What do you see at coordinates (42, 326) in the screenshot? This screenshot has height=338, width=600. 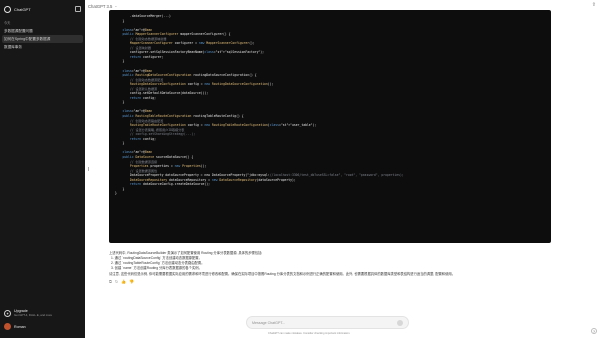 I see `user-menu-button: Roman` at bounding box center [42, 326].